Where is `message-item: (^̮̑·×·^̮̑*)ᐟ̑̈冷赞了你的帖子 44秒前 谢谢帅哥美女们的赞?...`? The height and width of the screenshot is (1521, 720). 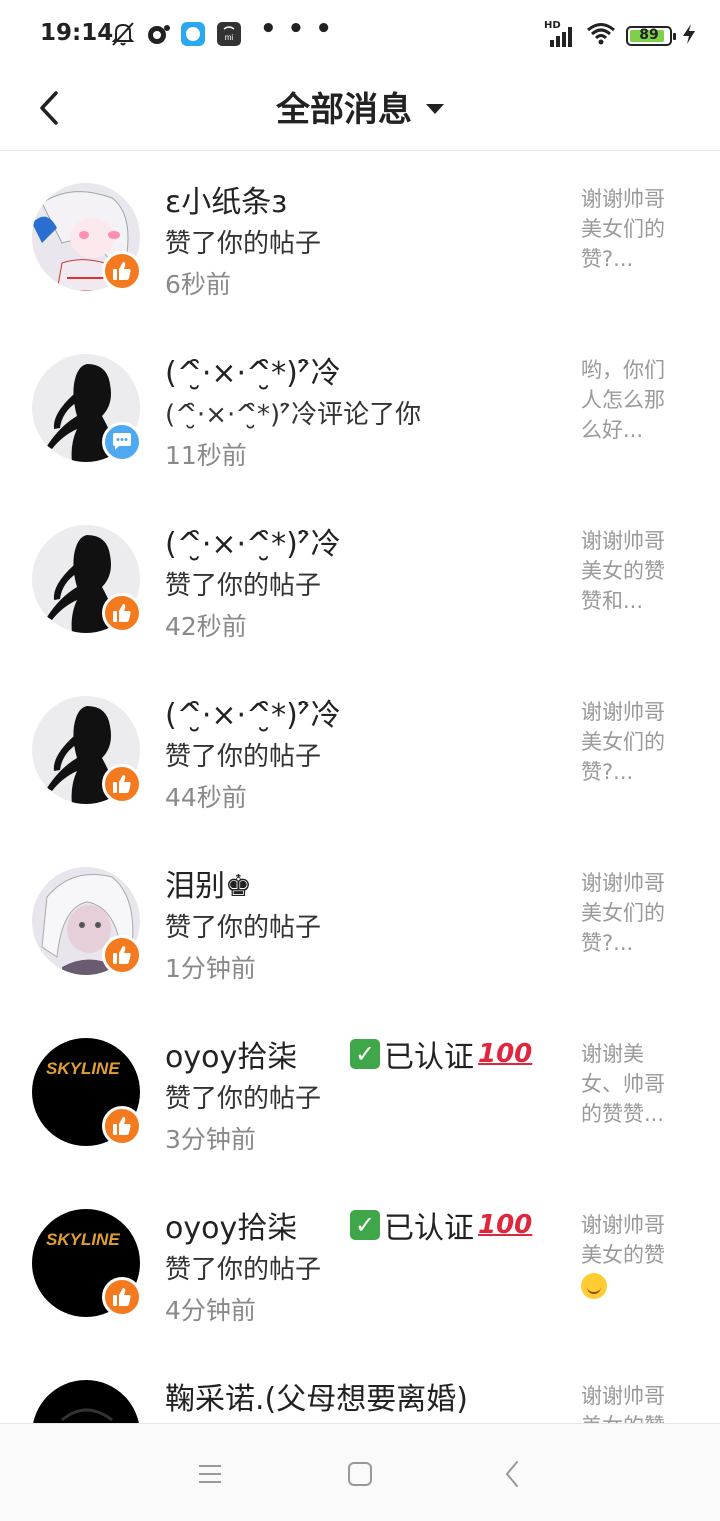 message-item: (^̮̑·×·^̮̑*)ᐟ̑̈冷赞了你的帖子 44秒前 谢谢帅哥美女们的赞?... is located at coordinates (360, 749).